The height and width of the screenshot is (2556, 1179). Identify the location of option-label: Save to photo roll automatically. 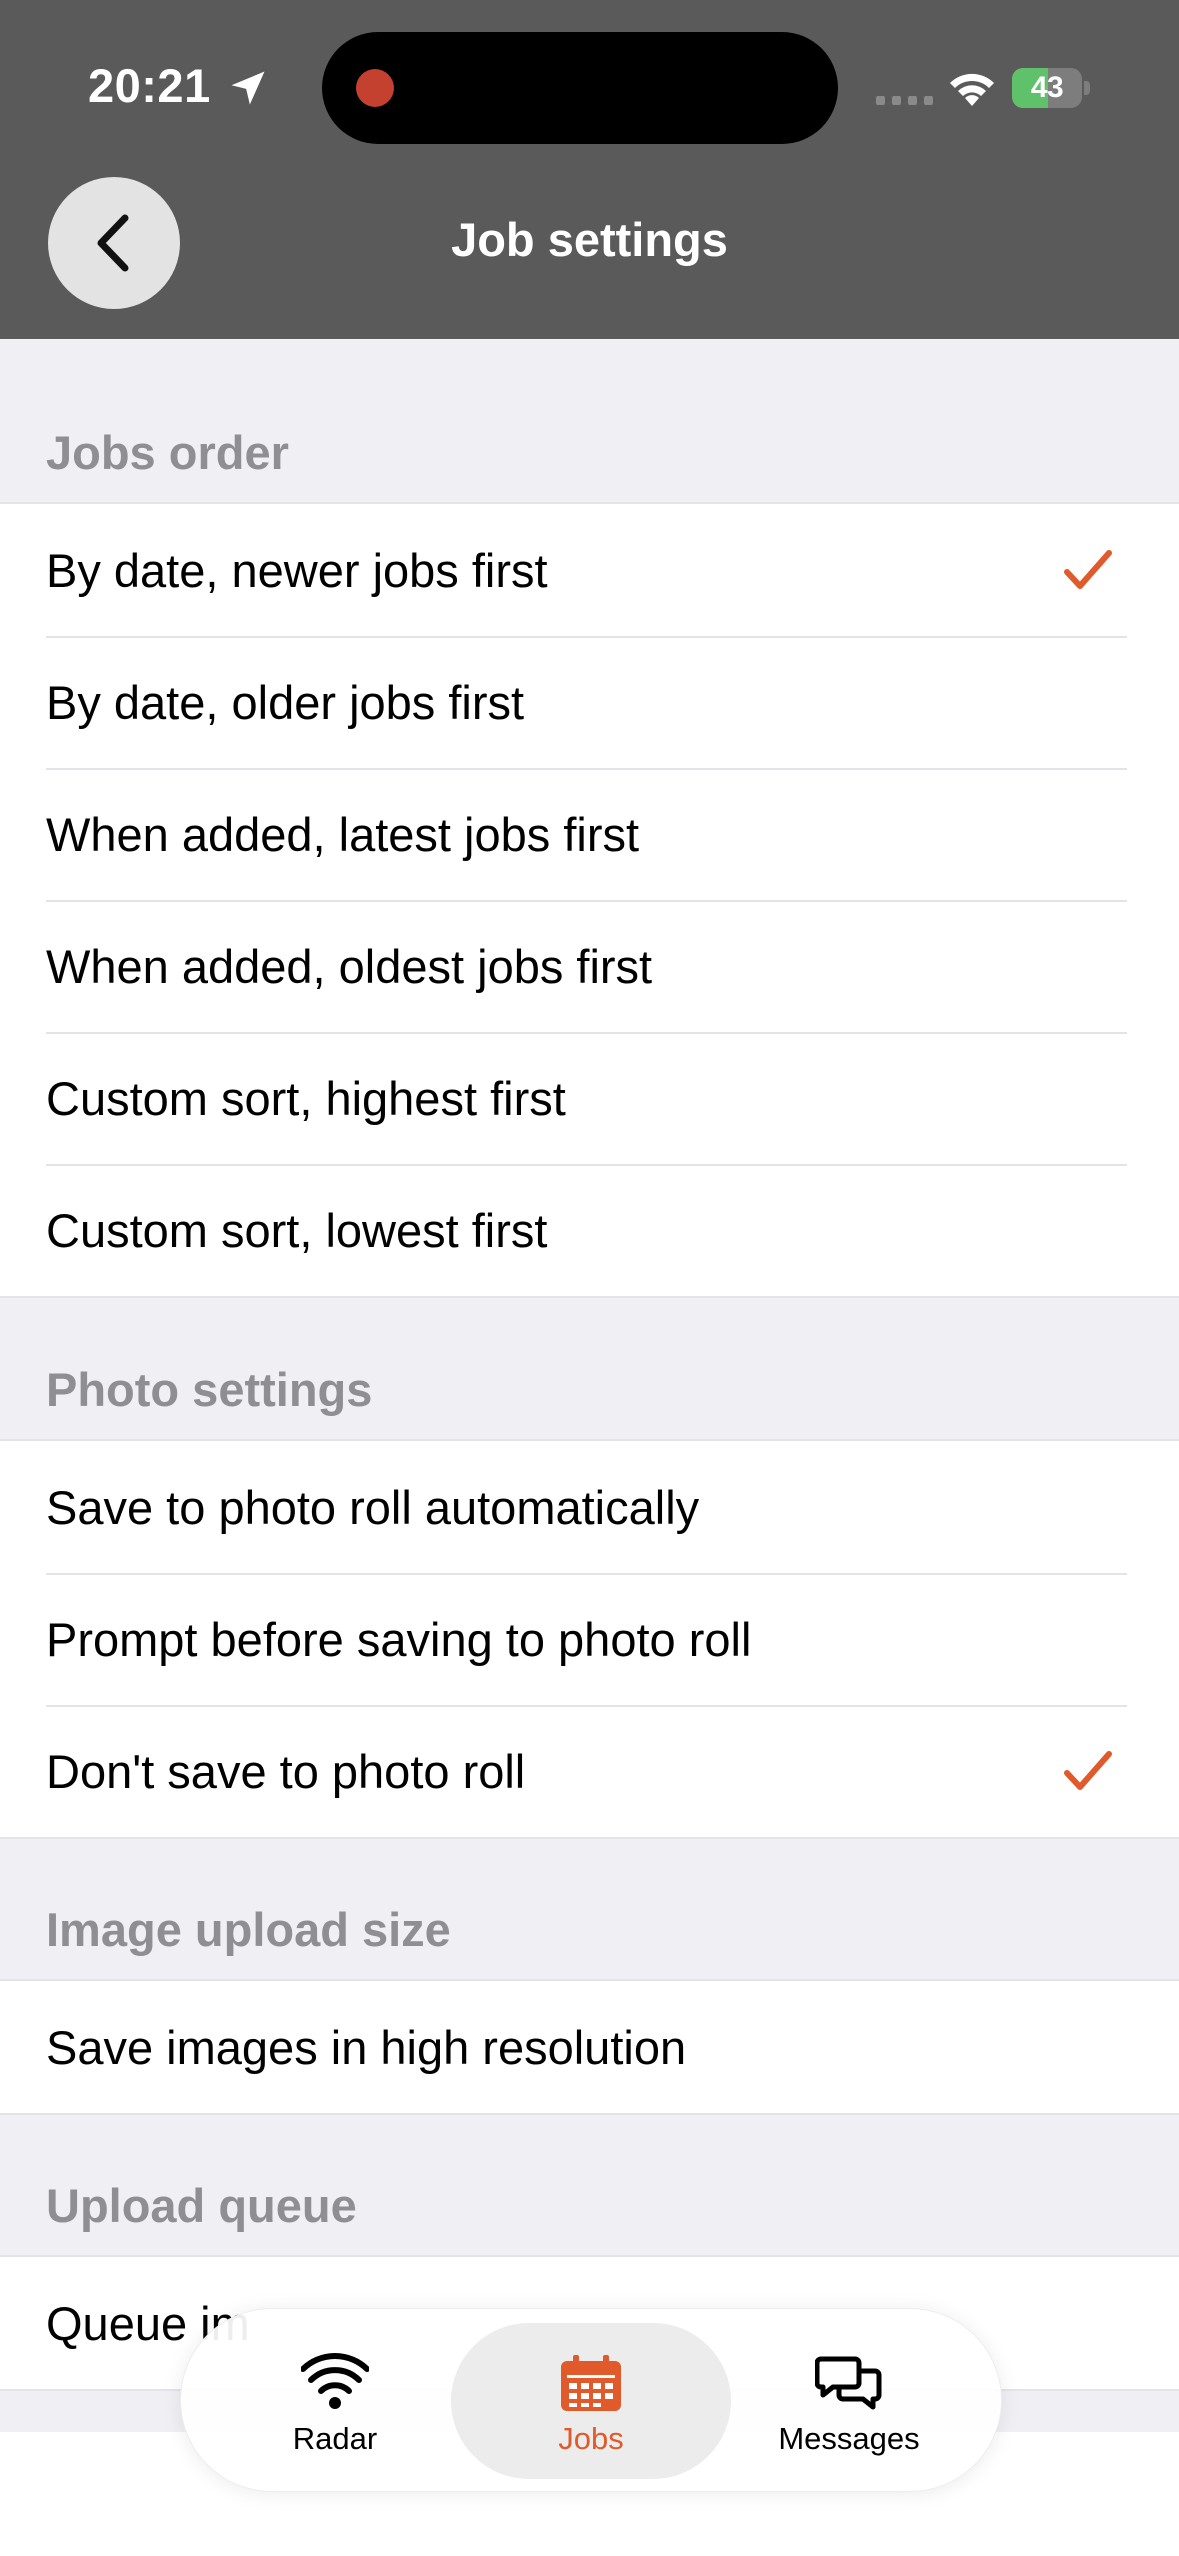
(373, 1507).